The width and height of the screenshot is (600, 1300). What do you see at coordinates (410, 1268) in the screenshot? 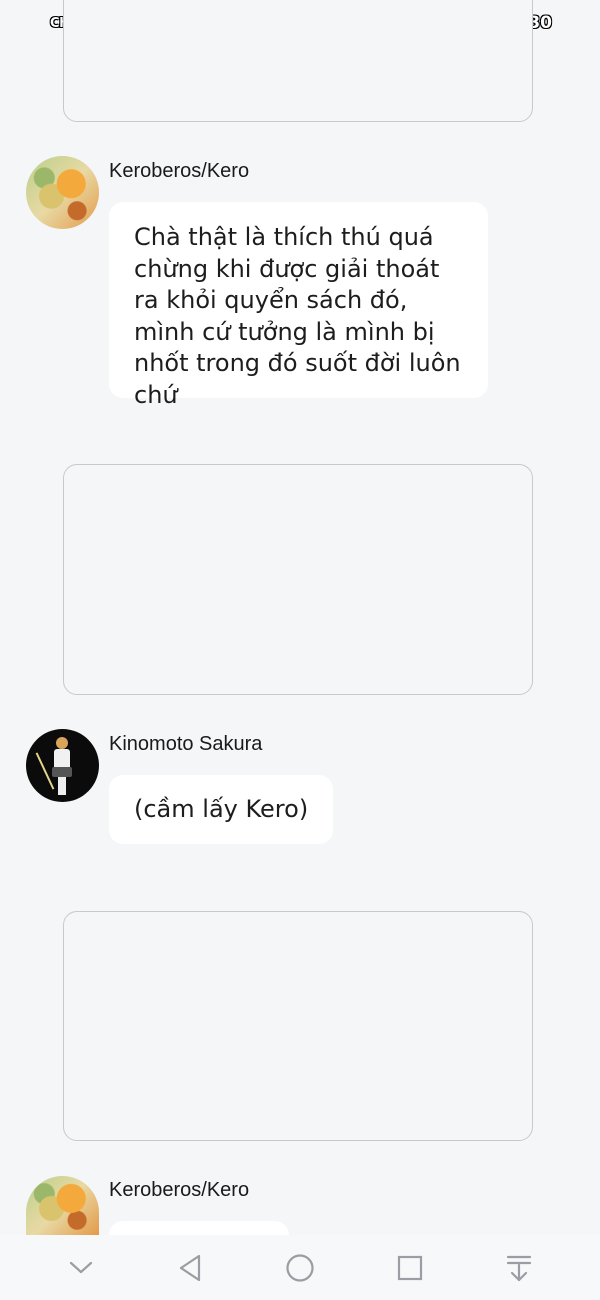
I see `recents-square-icon` at bounding box center [410, 1268].